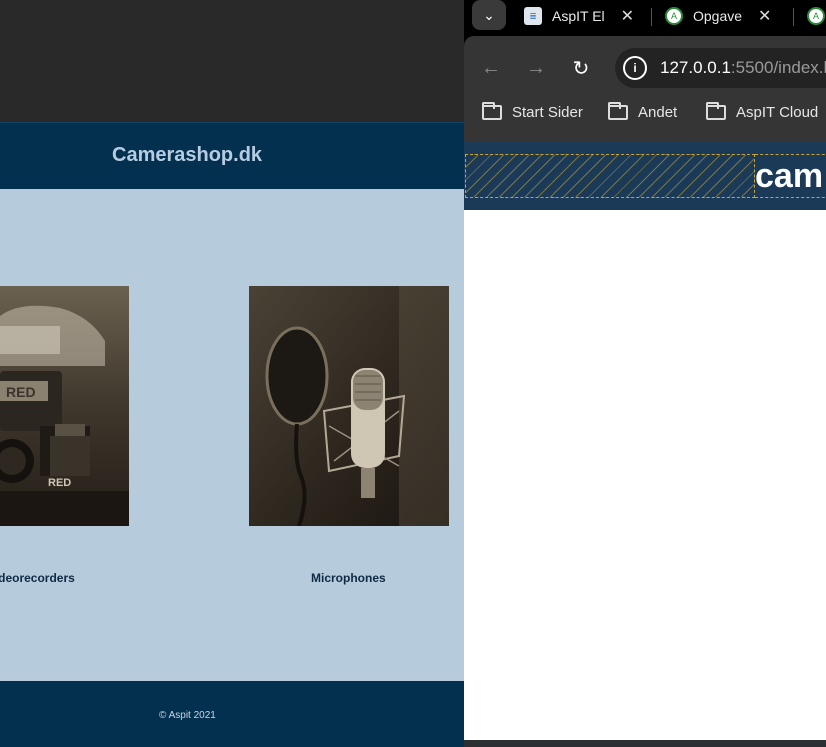 The width and height of the screenshot is (826, 747). I want to click on site-footer, so click(232, 714).